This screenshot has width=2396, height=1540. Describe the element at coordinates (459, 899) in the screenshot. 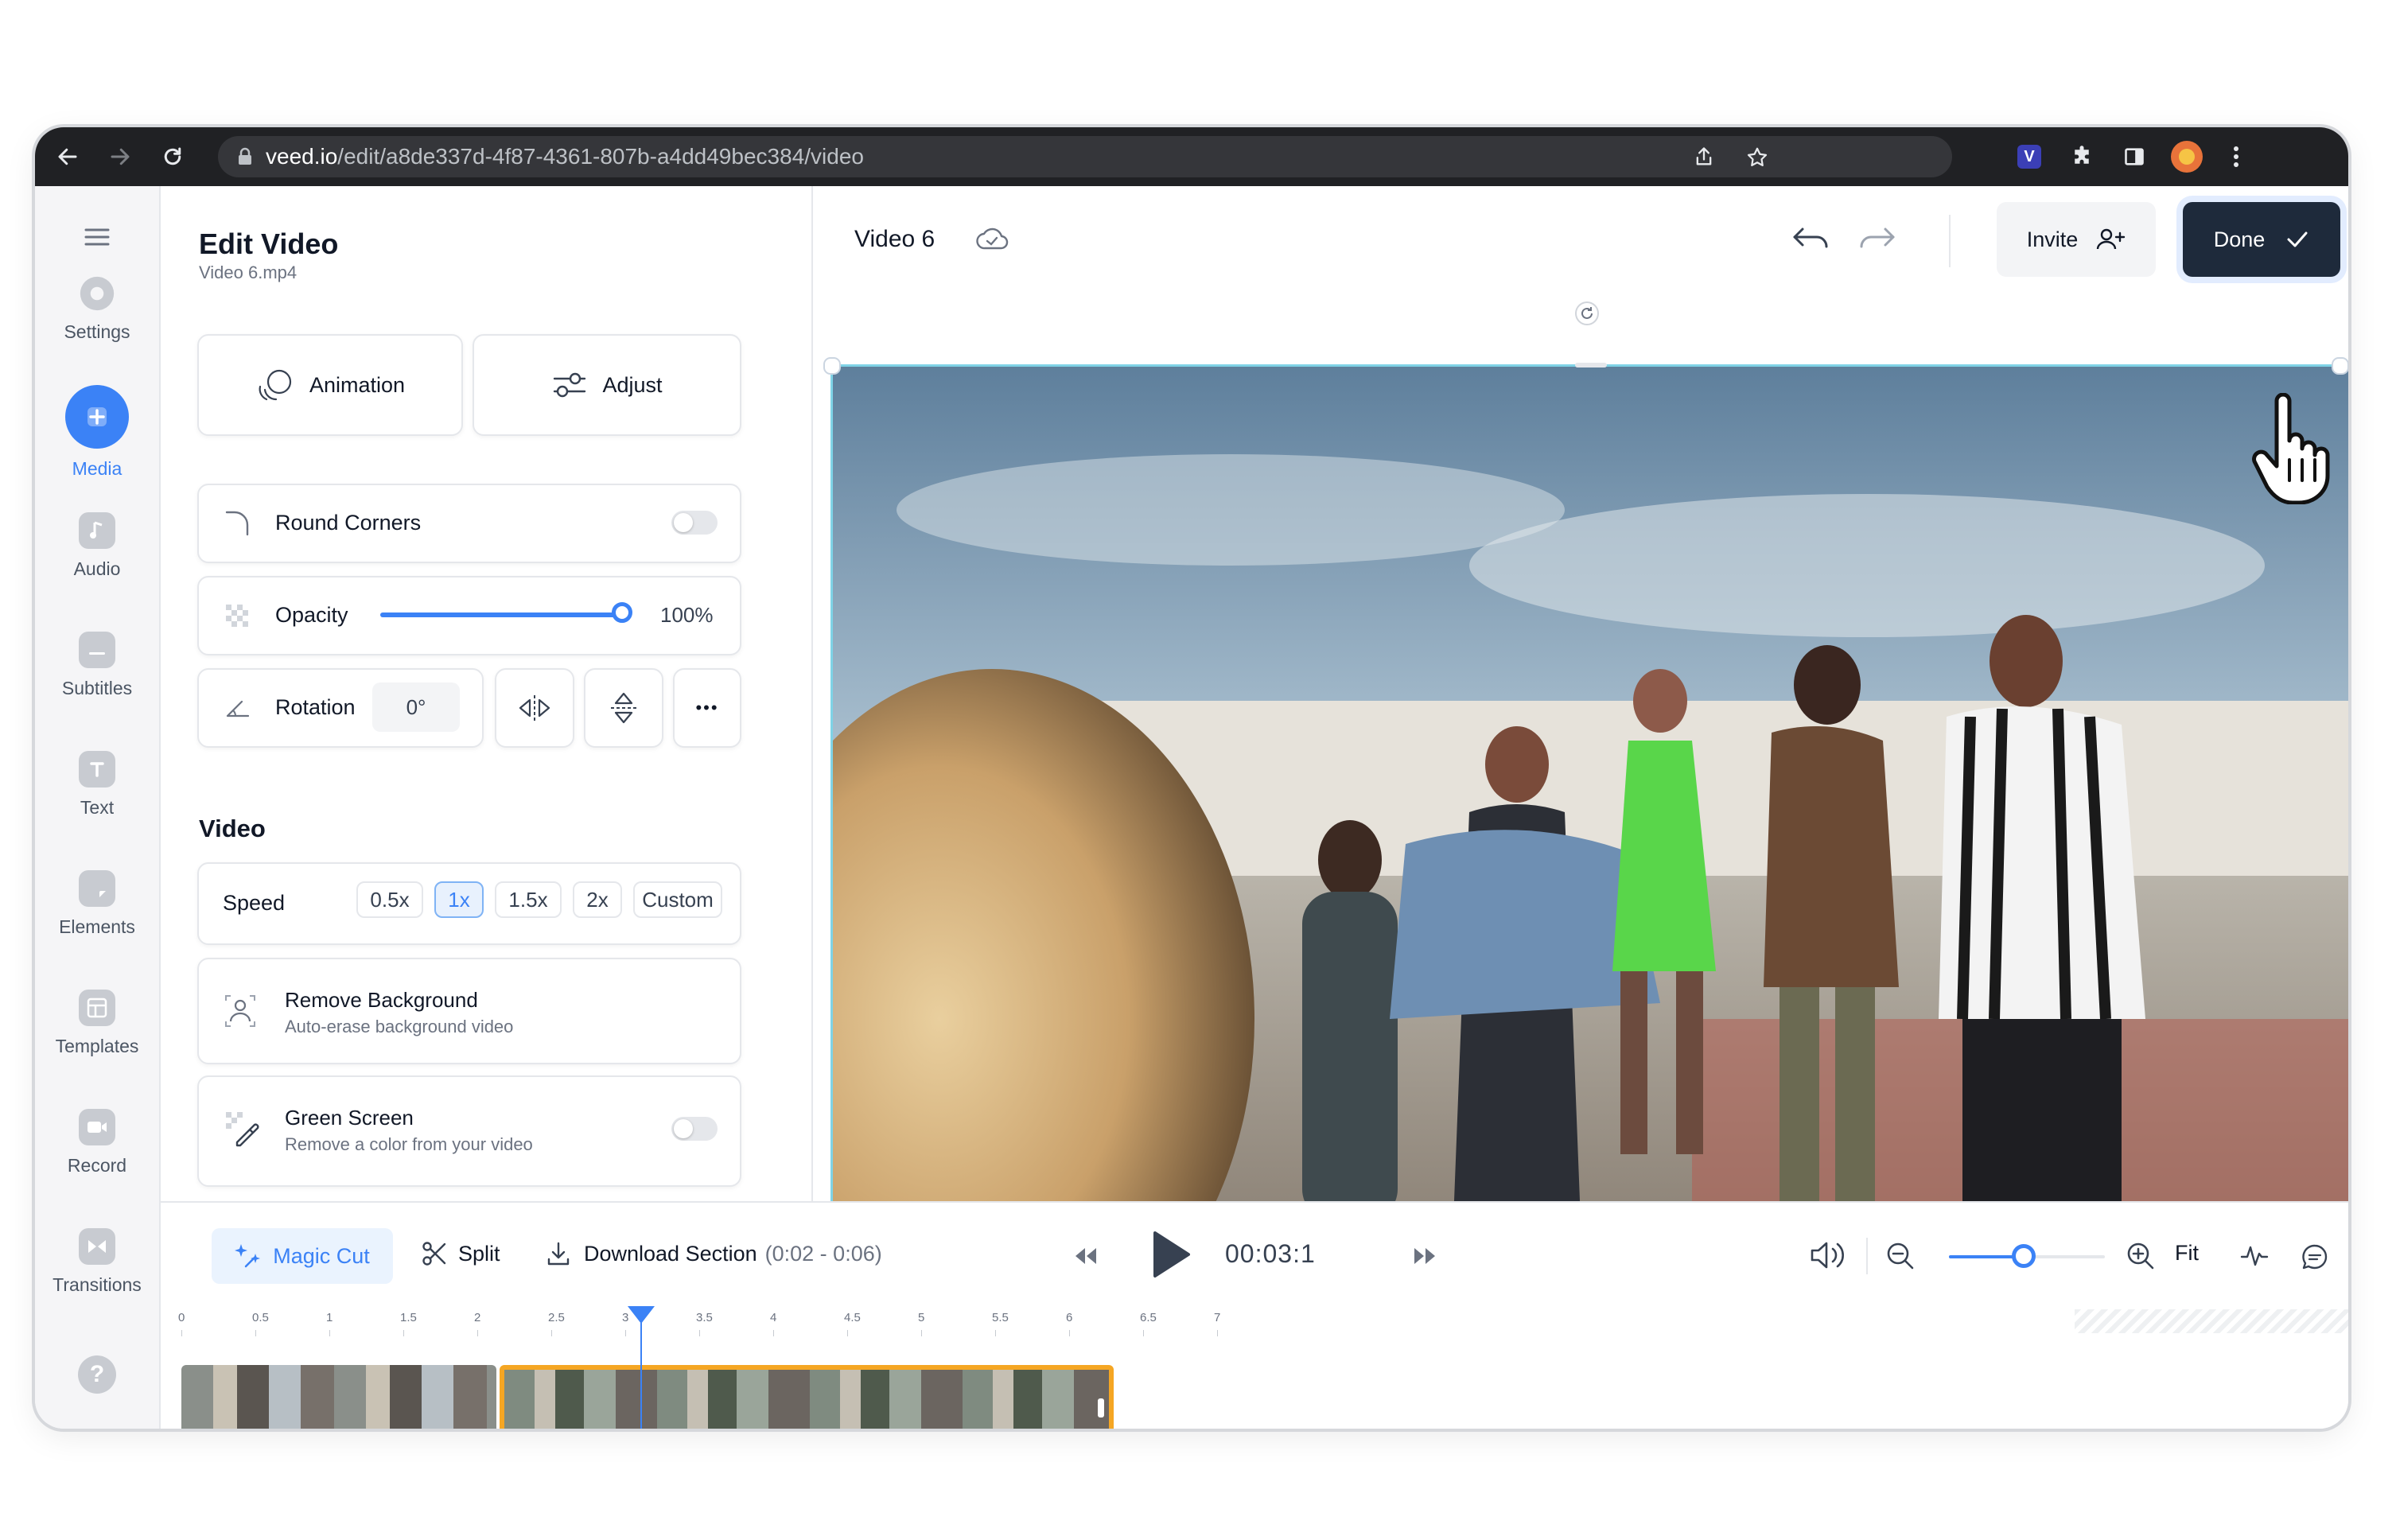

I see `speed-option-1x: 1x` at that location.